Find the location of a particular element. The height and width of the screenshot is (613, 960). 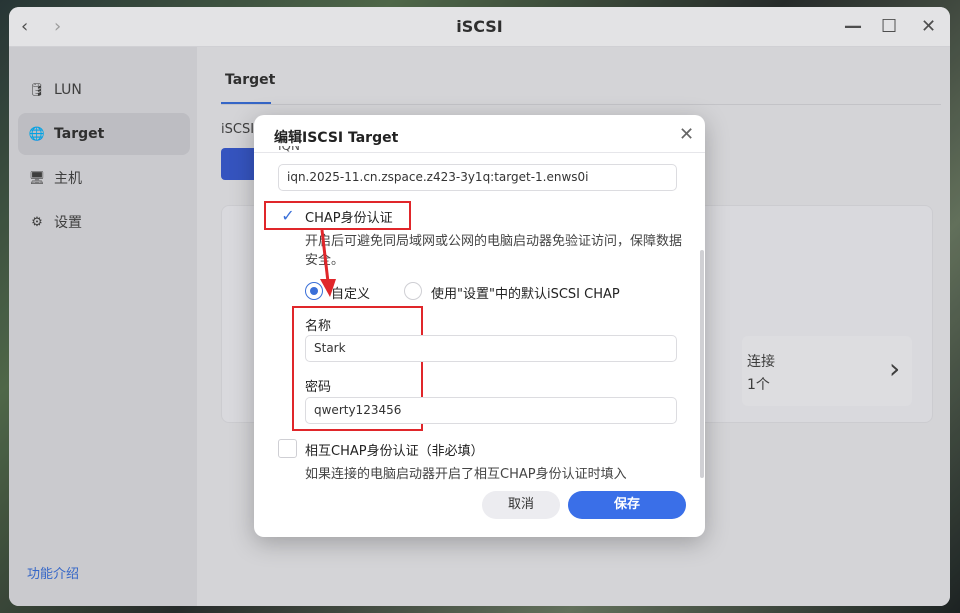

mutual-chap-checkbox is located at coordinates (287, 448).